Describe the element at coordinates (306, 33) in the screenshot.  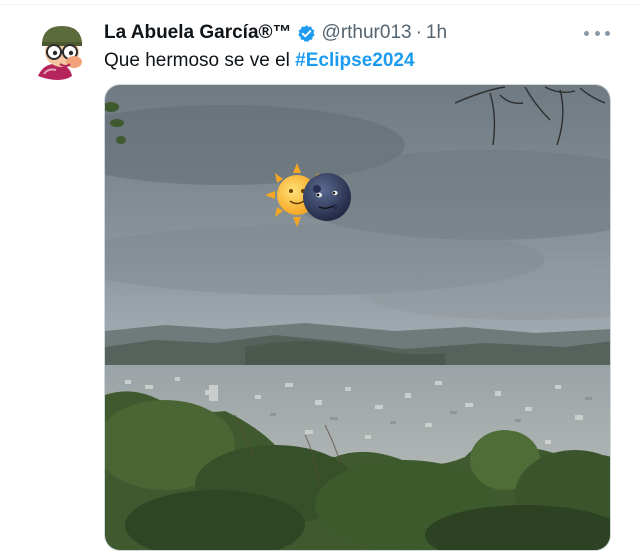
I see `verified-badge-icon` at that location.